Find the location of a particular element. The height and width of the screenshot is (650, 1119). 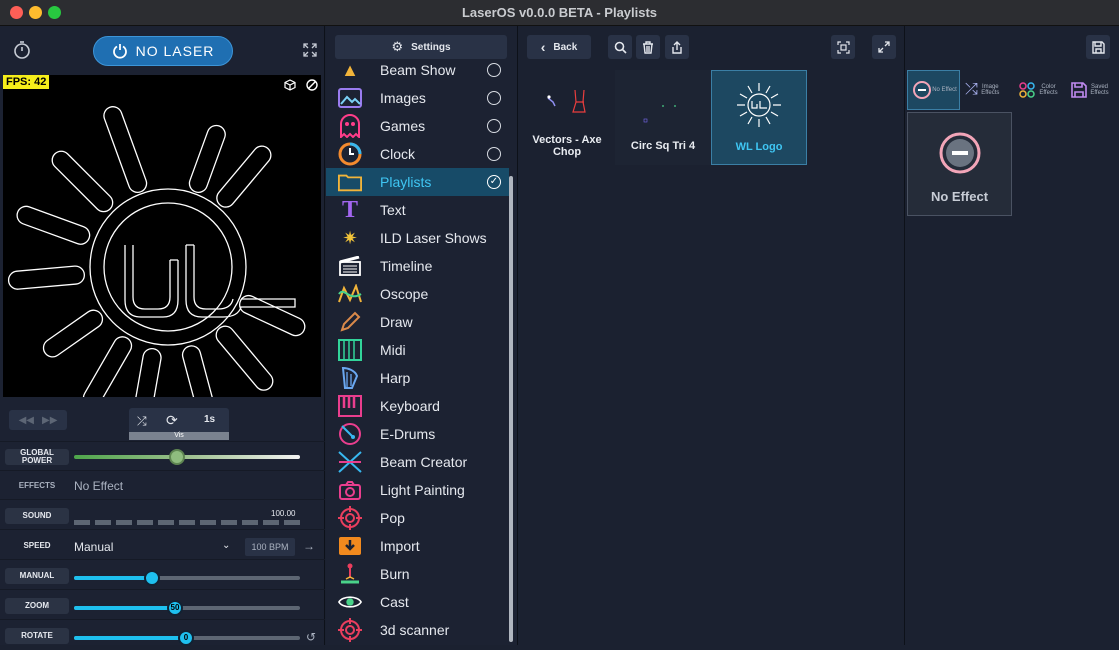

effects-row: EFFECTS No Effect is located at coordinates (162, 486).